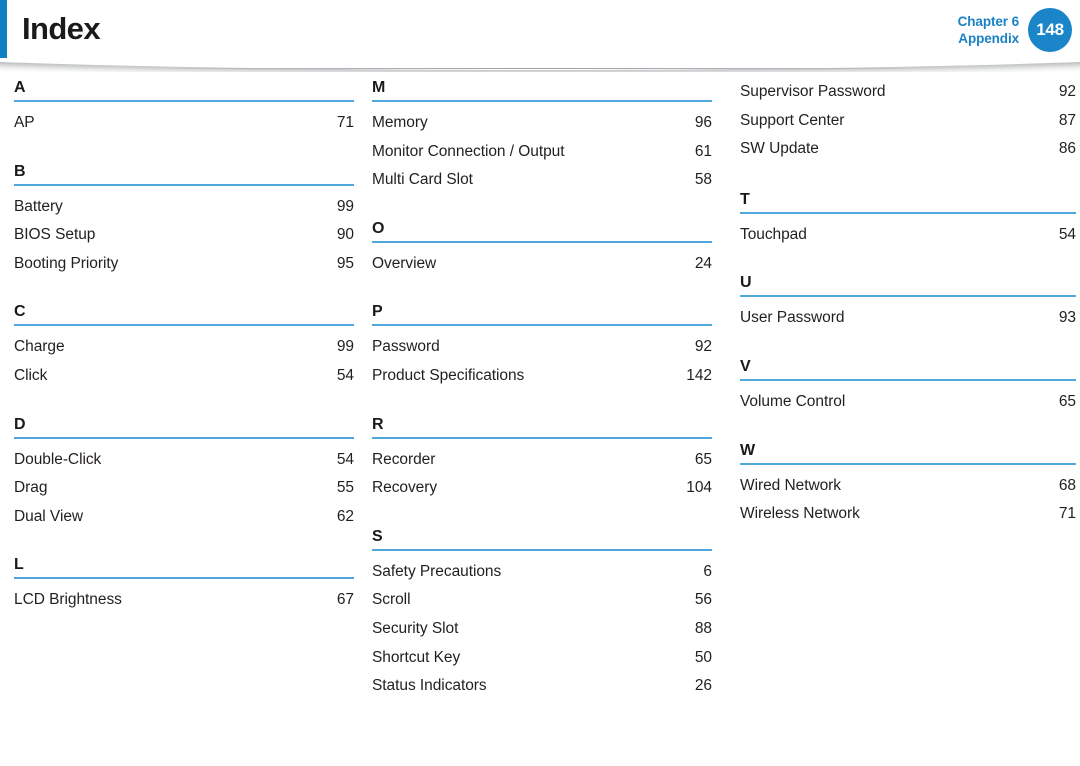 This screenshot has width=1080, height=766. I want to click on index-entry: AP 71, so click(184, 123).